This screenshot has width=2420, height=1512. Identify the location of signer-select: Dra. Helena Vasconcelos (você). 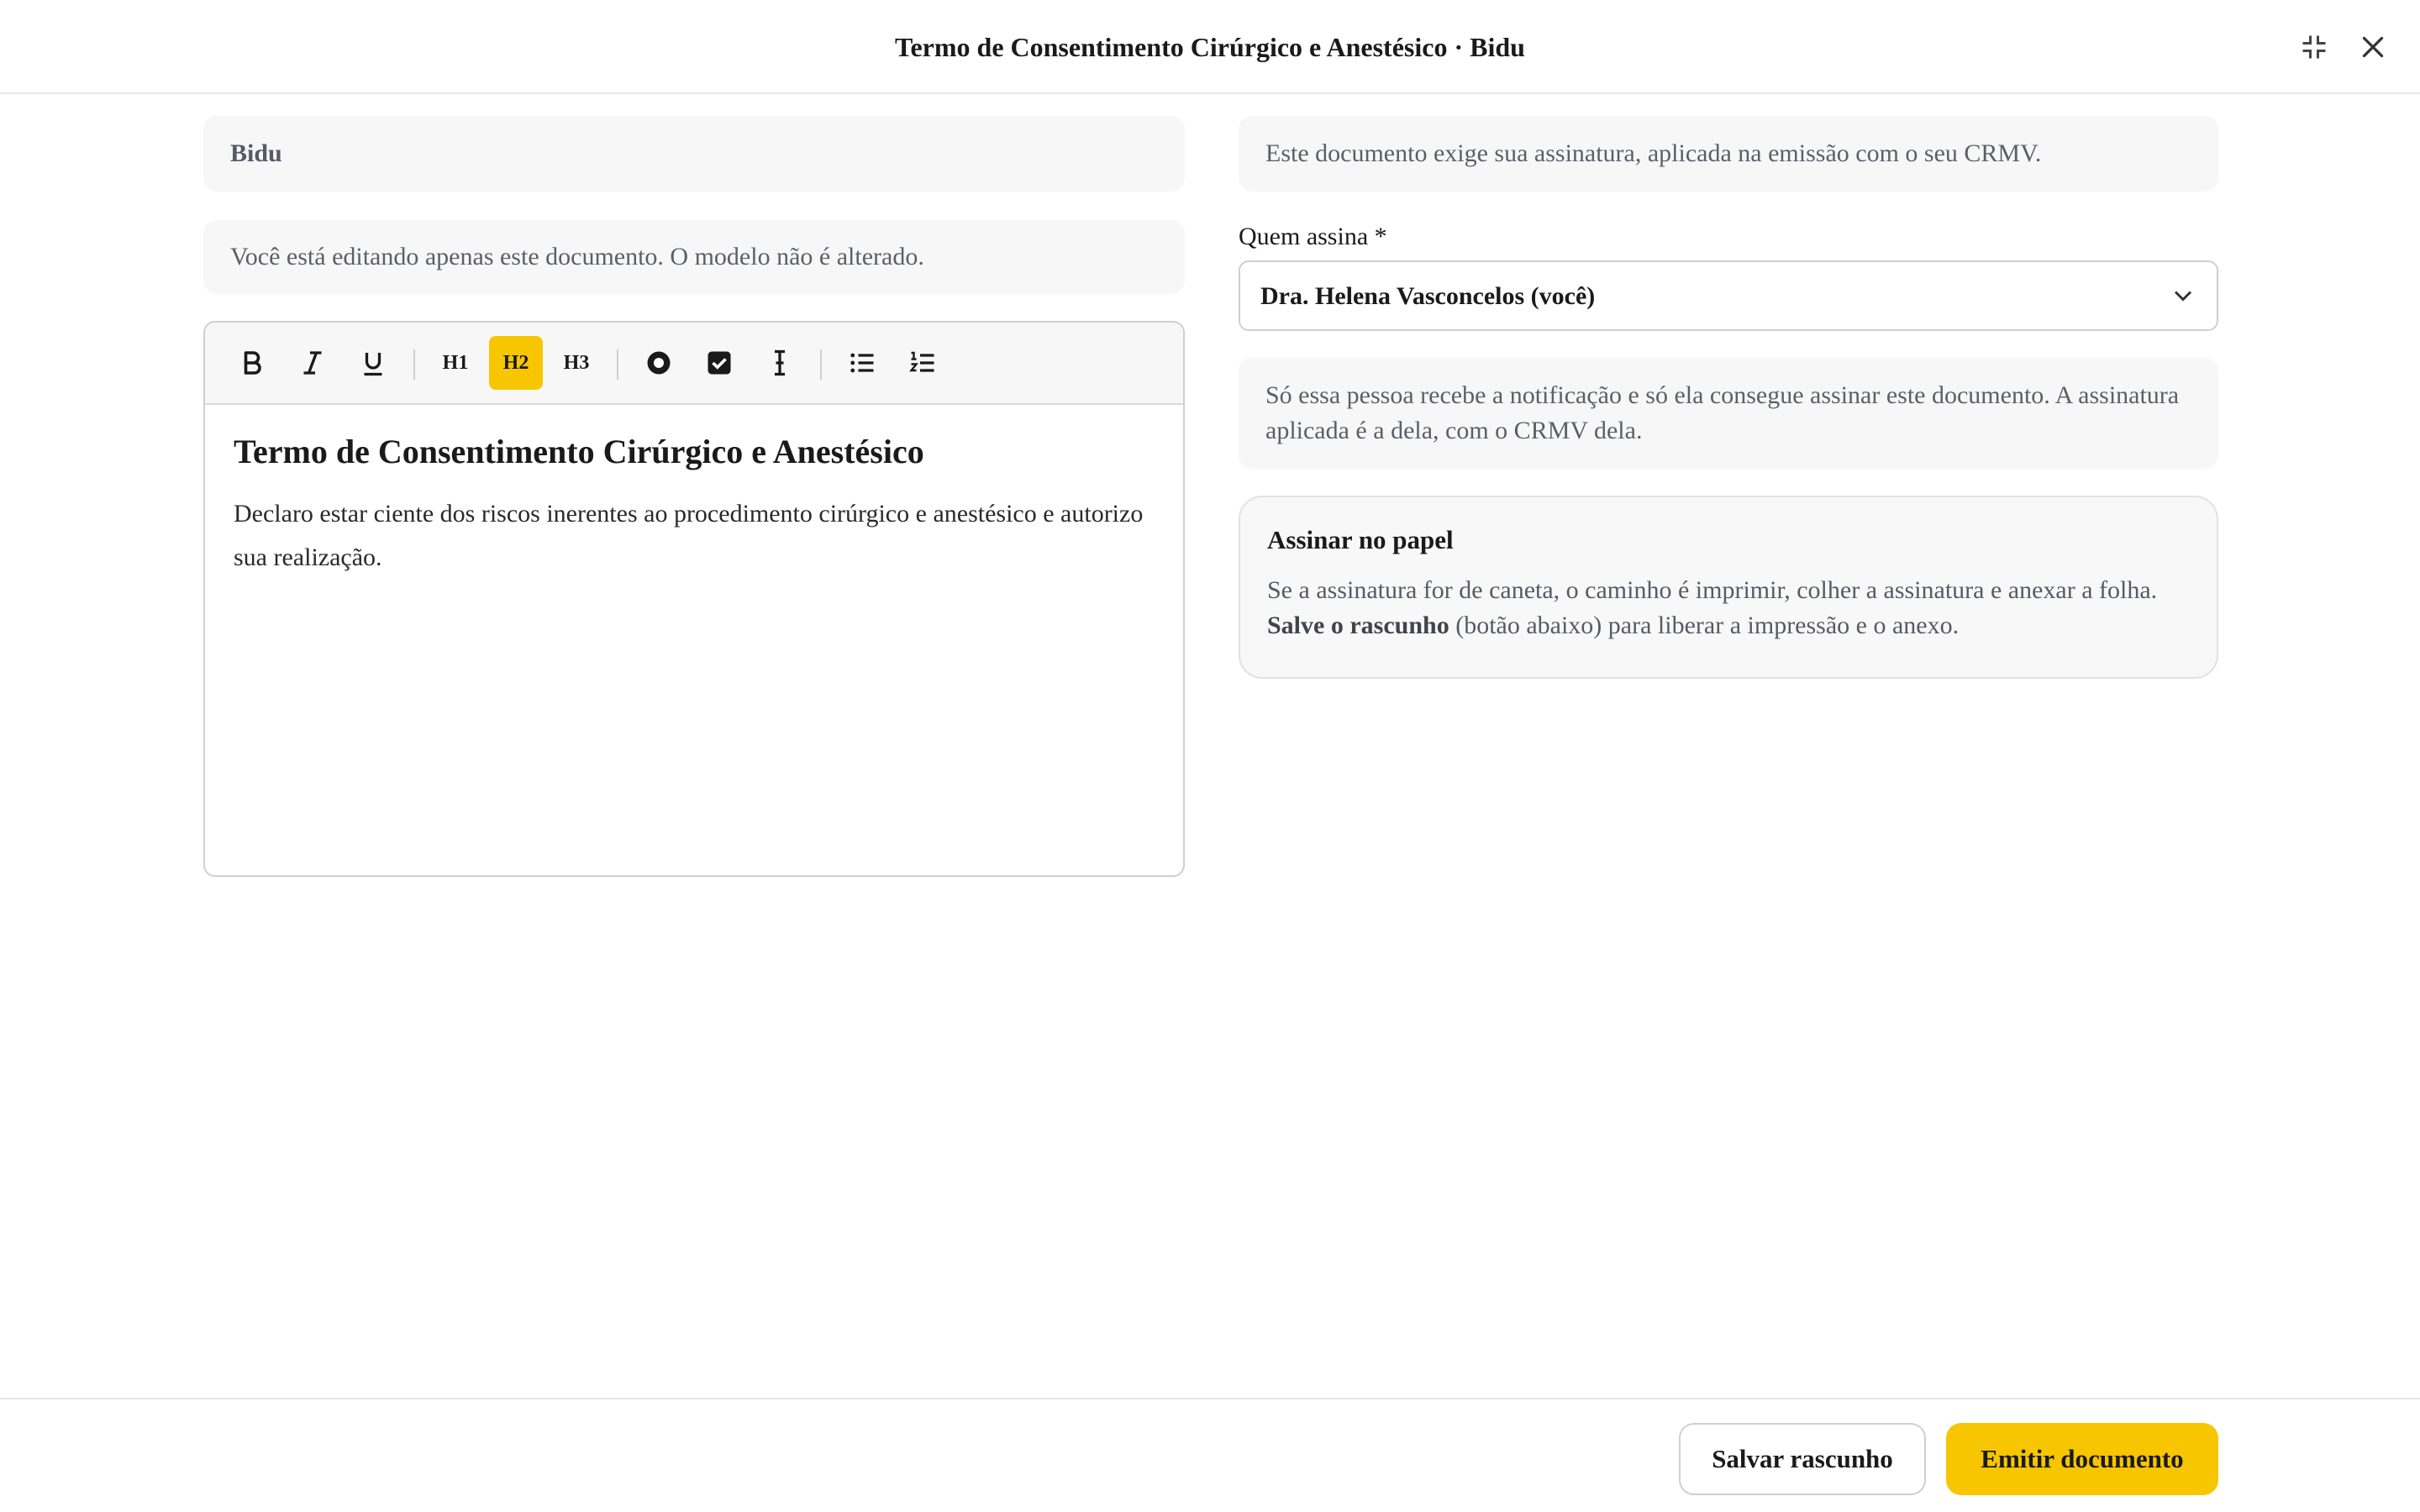
(1729, 295).